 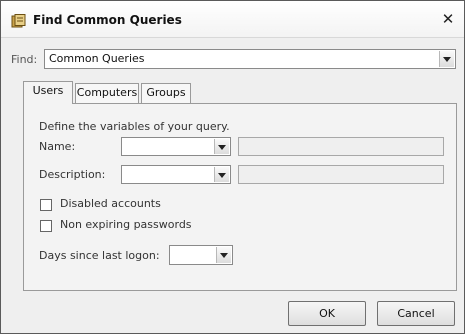 What do you see at coordinates (110, 203) in the screenshot?
I see `disabled-accounts-label: Disabled accounts` at bounding box center [110, 203].